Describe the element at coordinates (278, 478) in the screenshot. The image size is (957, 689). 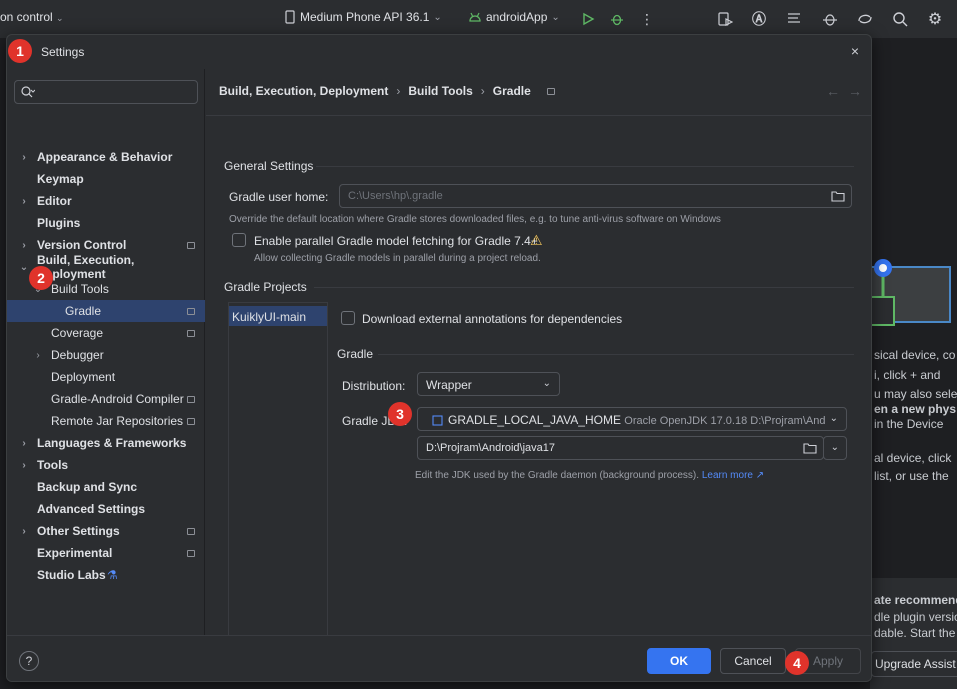
I see `gradle-projects-list: KuiklyUI-main` at that location.